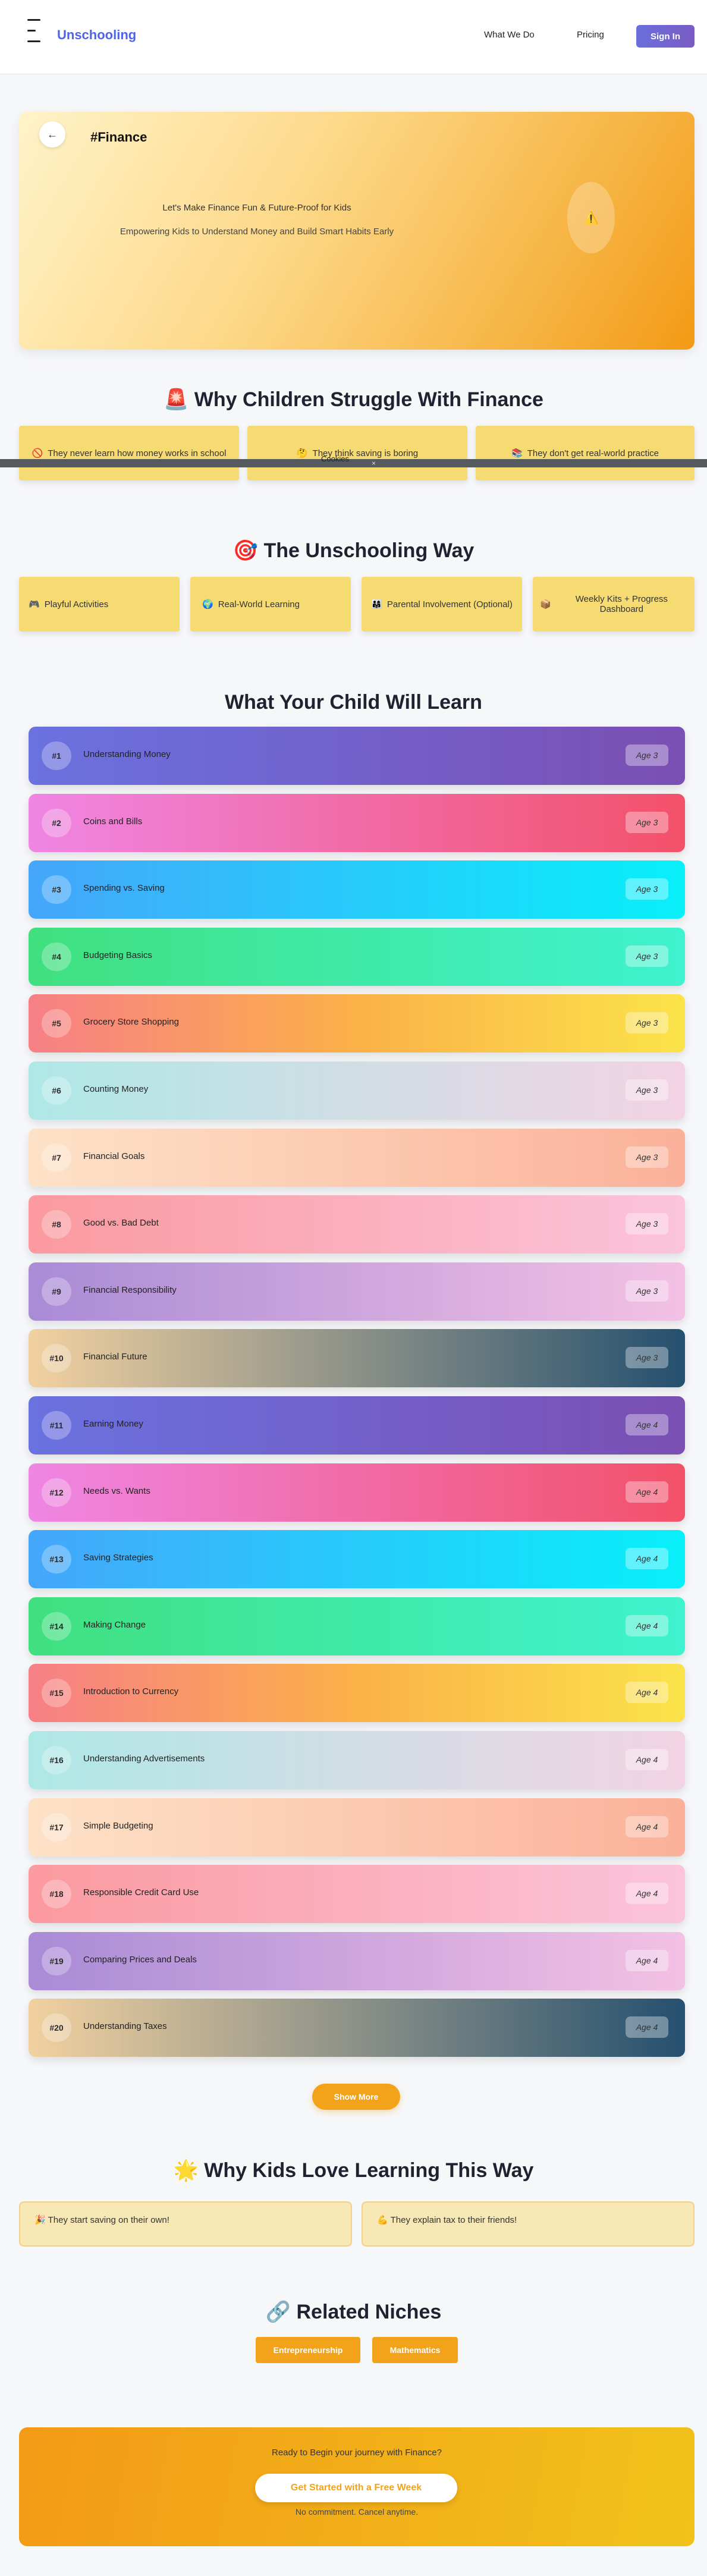 The image size is (707, 2576). I want to click on topic-card: #3 Spending vs. Saving Age 3, so click(357, 889).